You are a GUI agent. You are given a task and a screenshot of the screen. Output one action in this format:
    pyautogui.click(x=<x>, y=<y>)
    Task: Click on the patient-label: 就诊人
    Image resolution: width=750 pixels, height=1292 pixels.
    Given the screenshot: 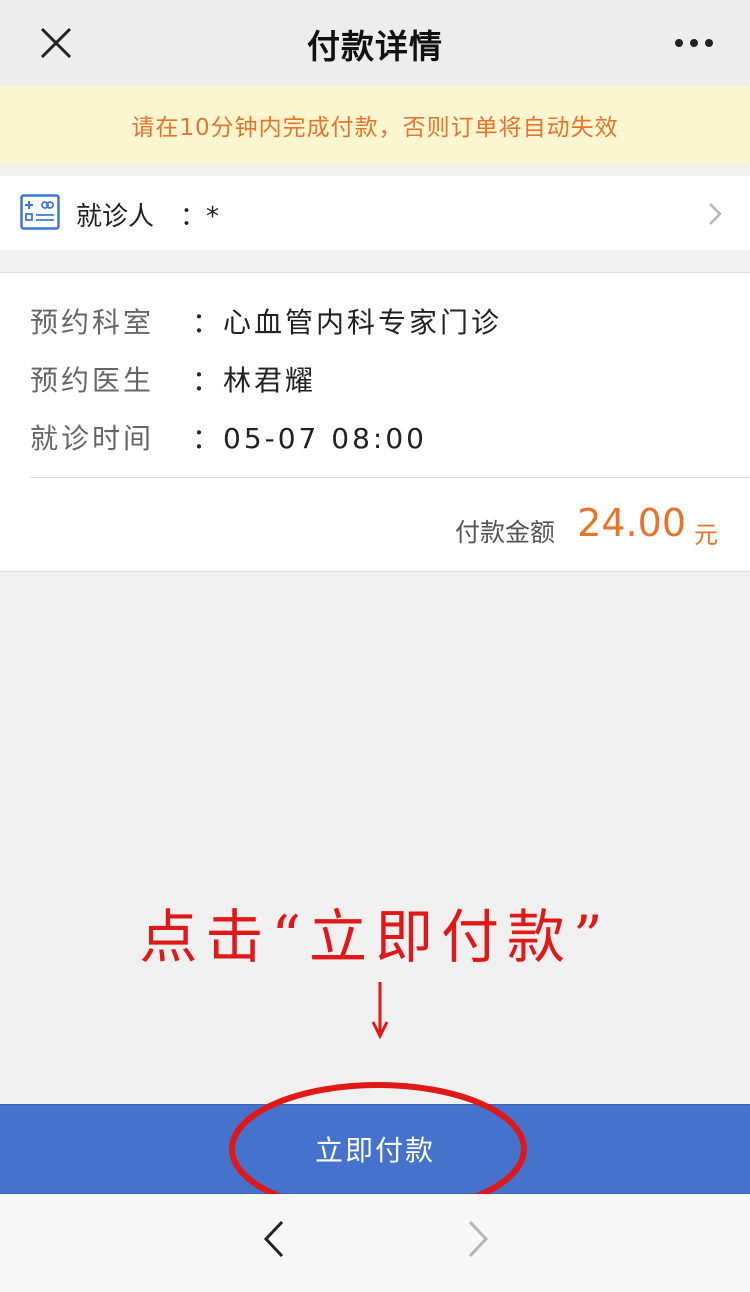 What is the action you would take?
    pyautogui.click(x=115, y=217)
    